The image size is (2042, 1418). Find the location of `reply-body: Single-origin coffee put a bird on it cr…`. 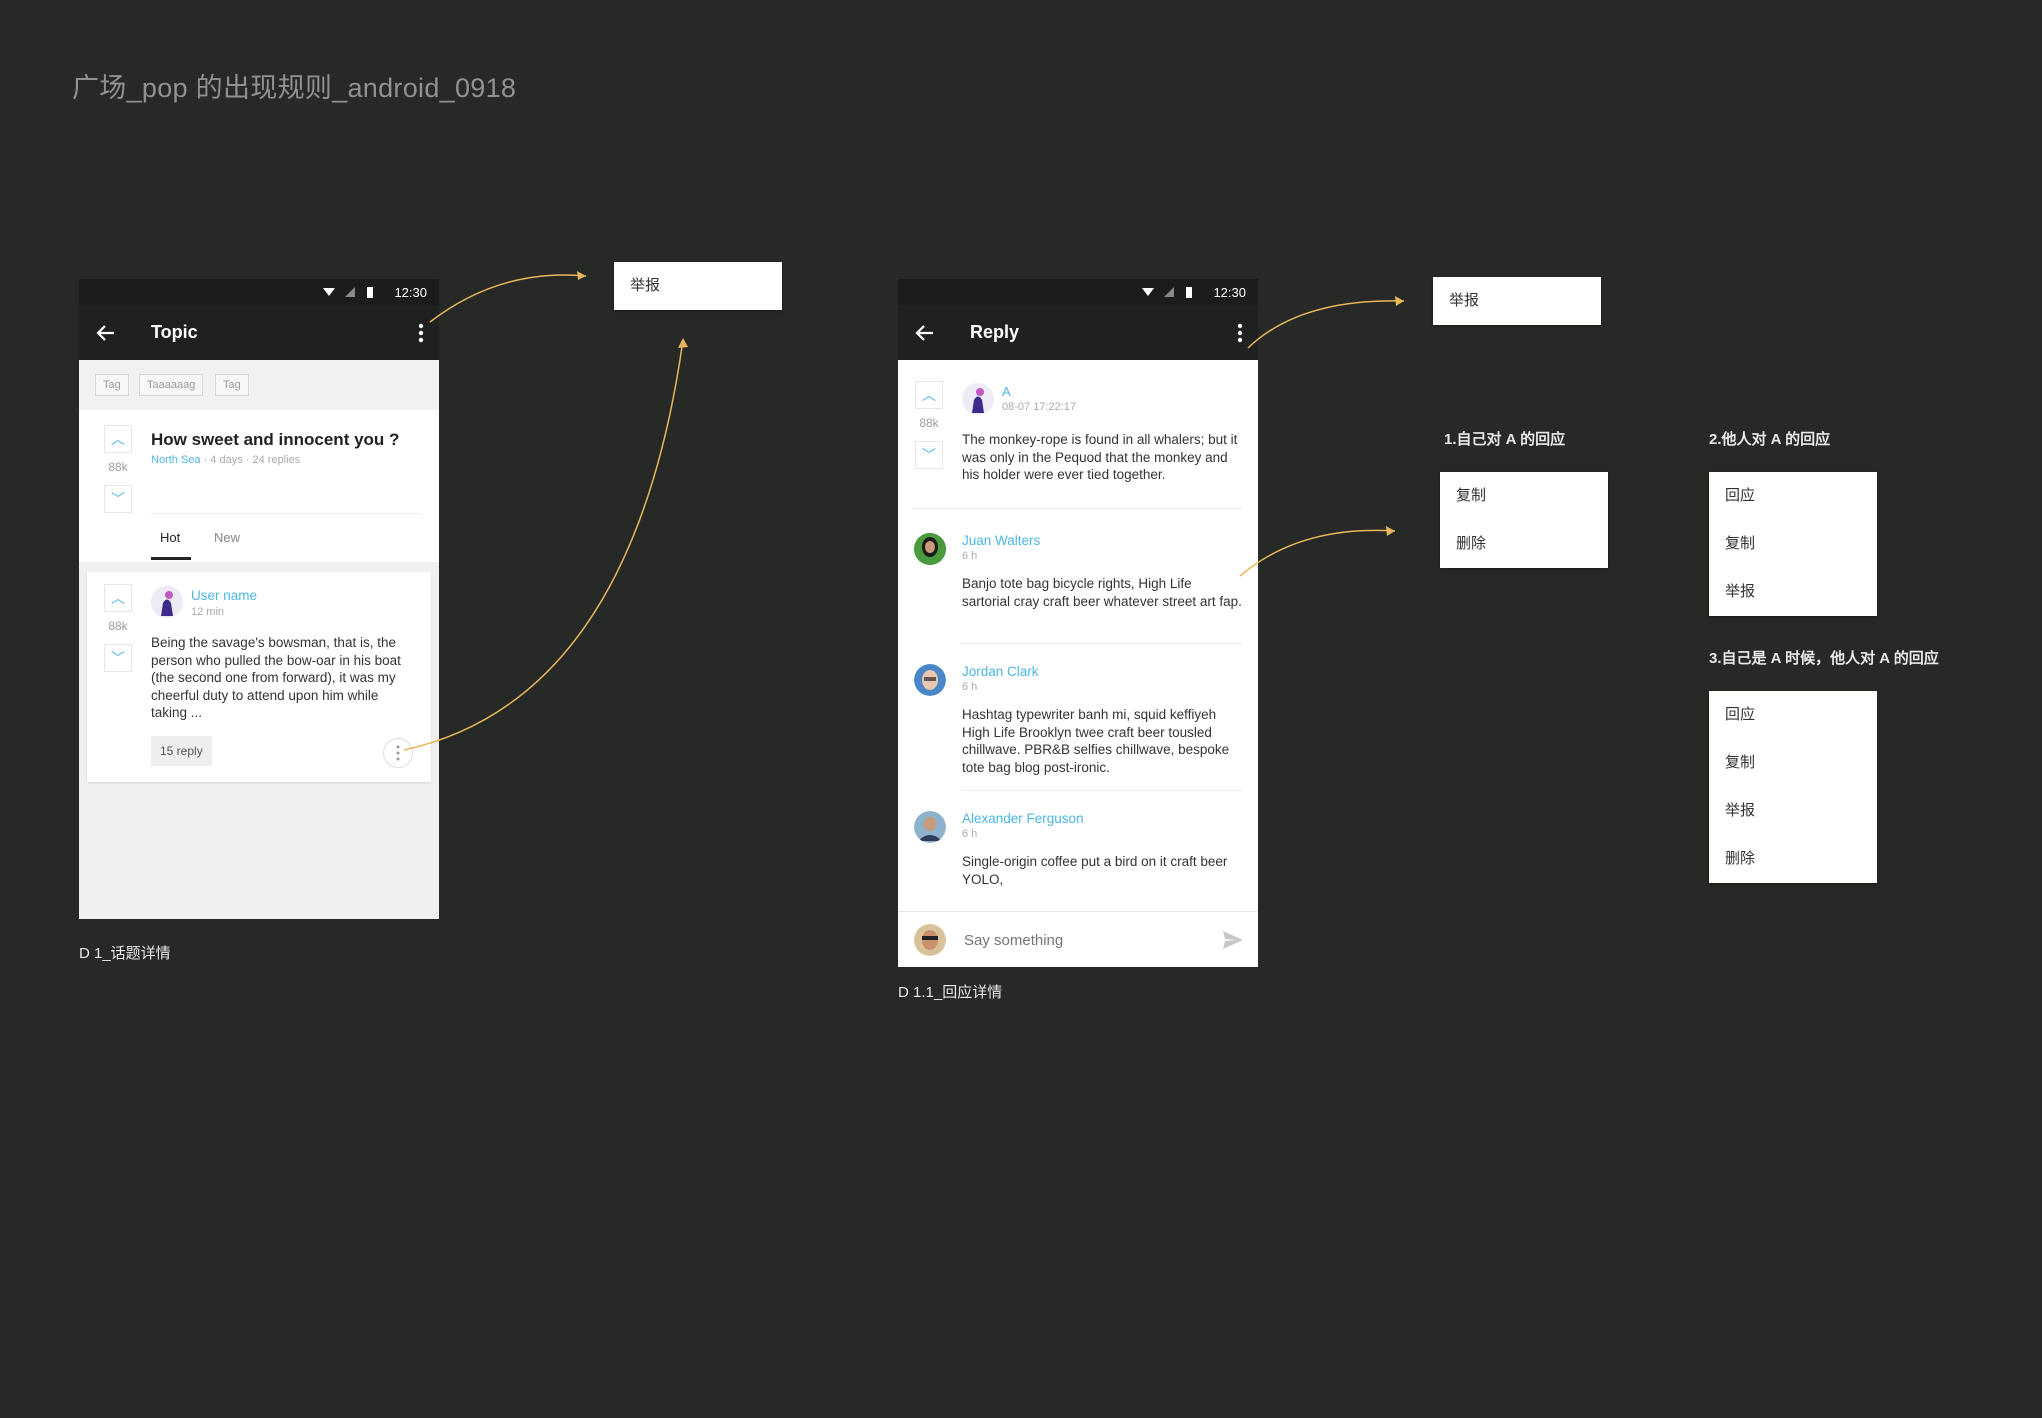

reply-body: Single-origin coffee put a bird on it cr… is located at coordinates (1095, 870).